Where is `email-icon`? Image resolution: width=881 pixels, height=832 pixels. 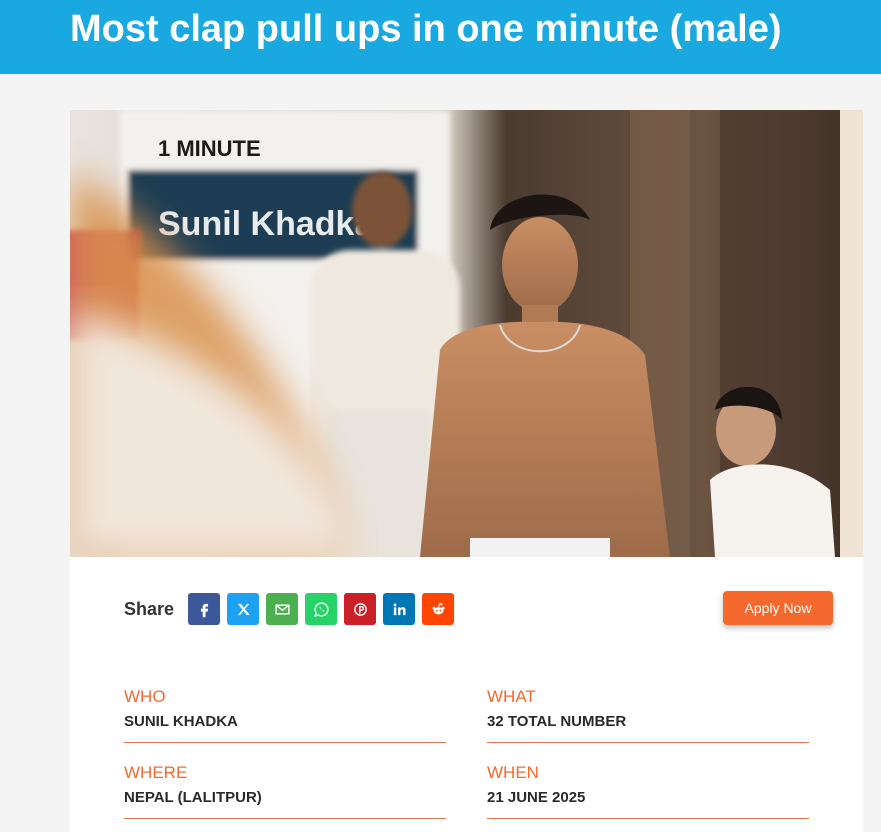
email-icon is located at coordinates (282, 609).